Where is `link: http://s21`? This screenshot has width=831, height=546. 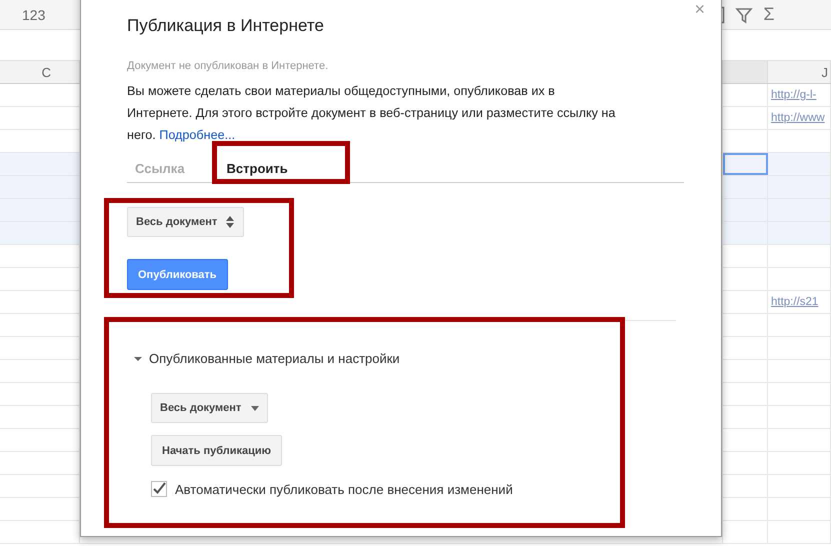
link: http://s21 is located at coordinates (793, 302).